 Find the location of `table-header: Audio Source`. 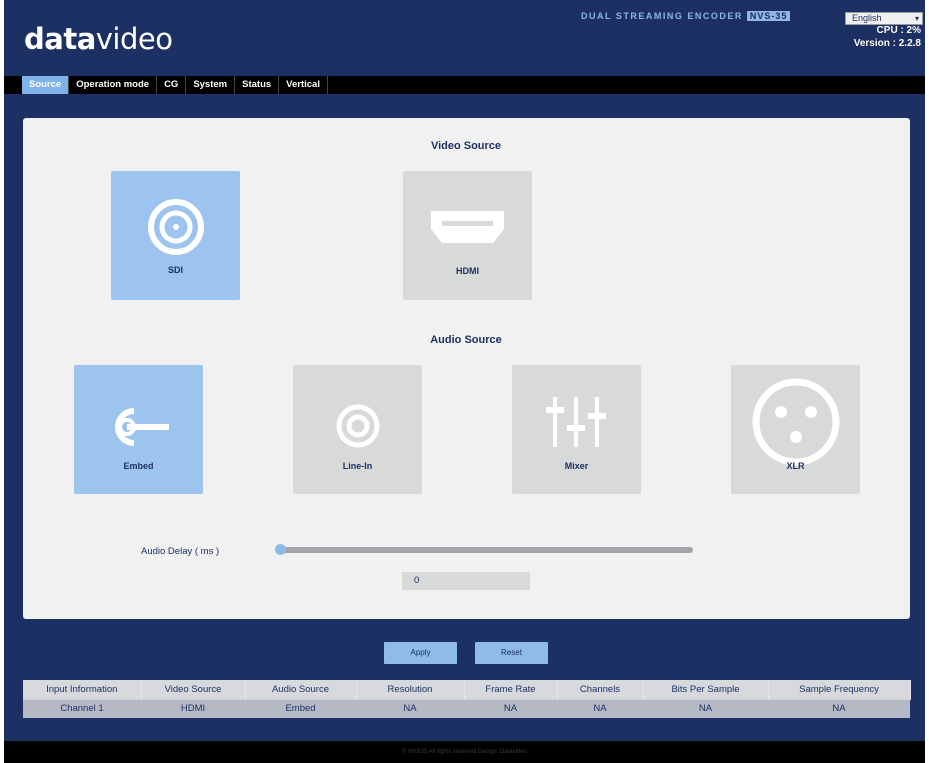

table-header: Audio Source is located at coordinates (301, 689).